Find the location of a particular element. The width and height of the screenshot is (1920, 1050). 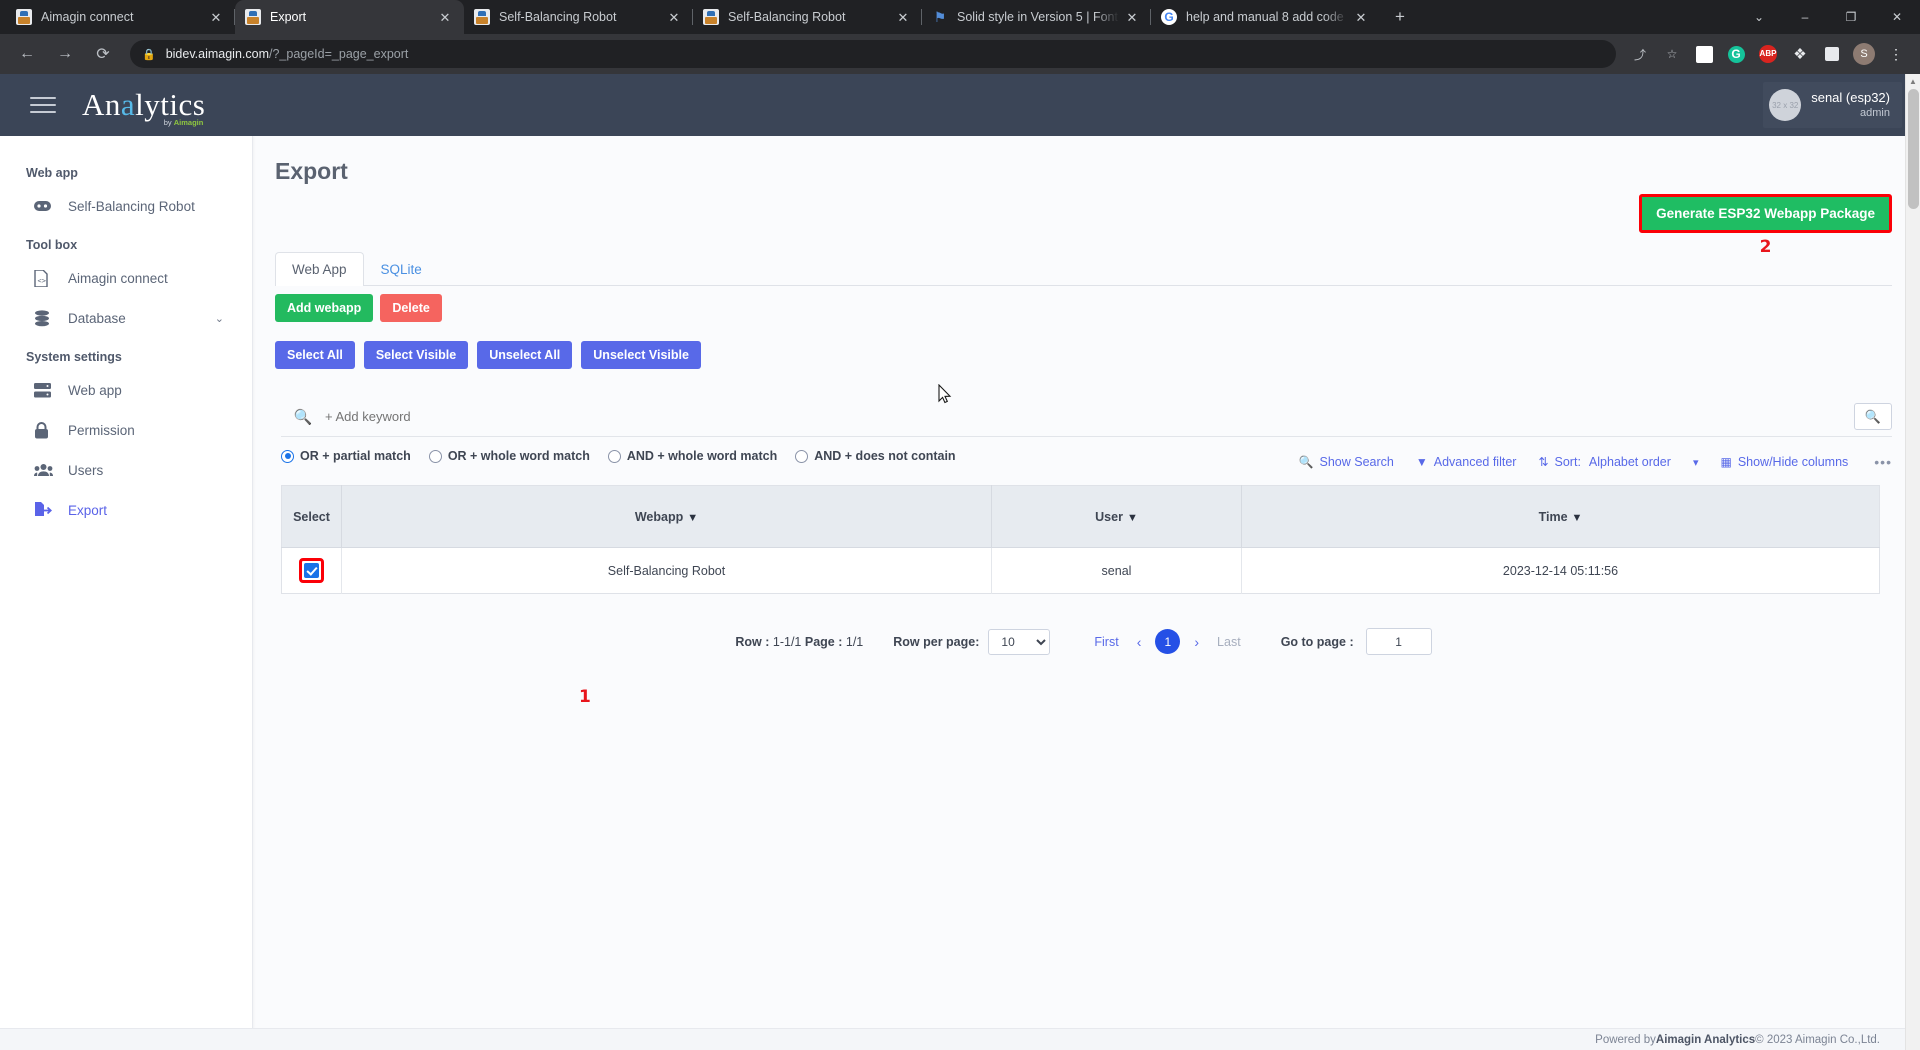

grammarly-icon: G is located at coordinates (1736, 54).